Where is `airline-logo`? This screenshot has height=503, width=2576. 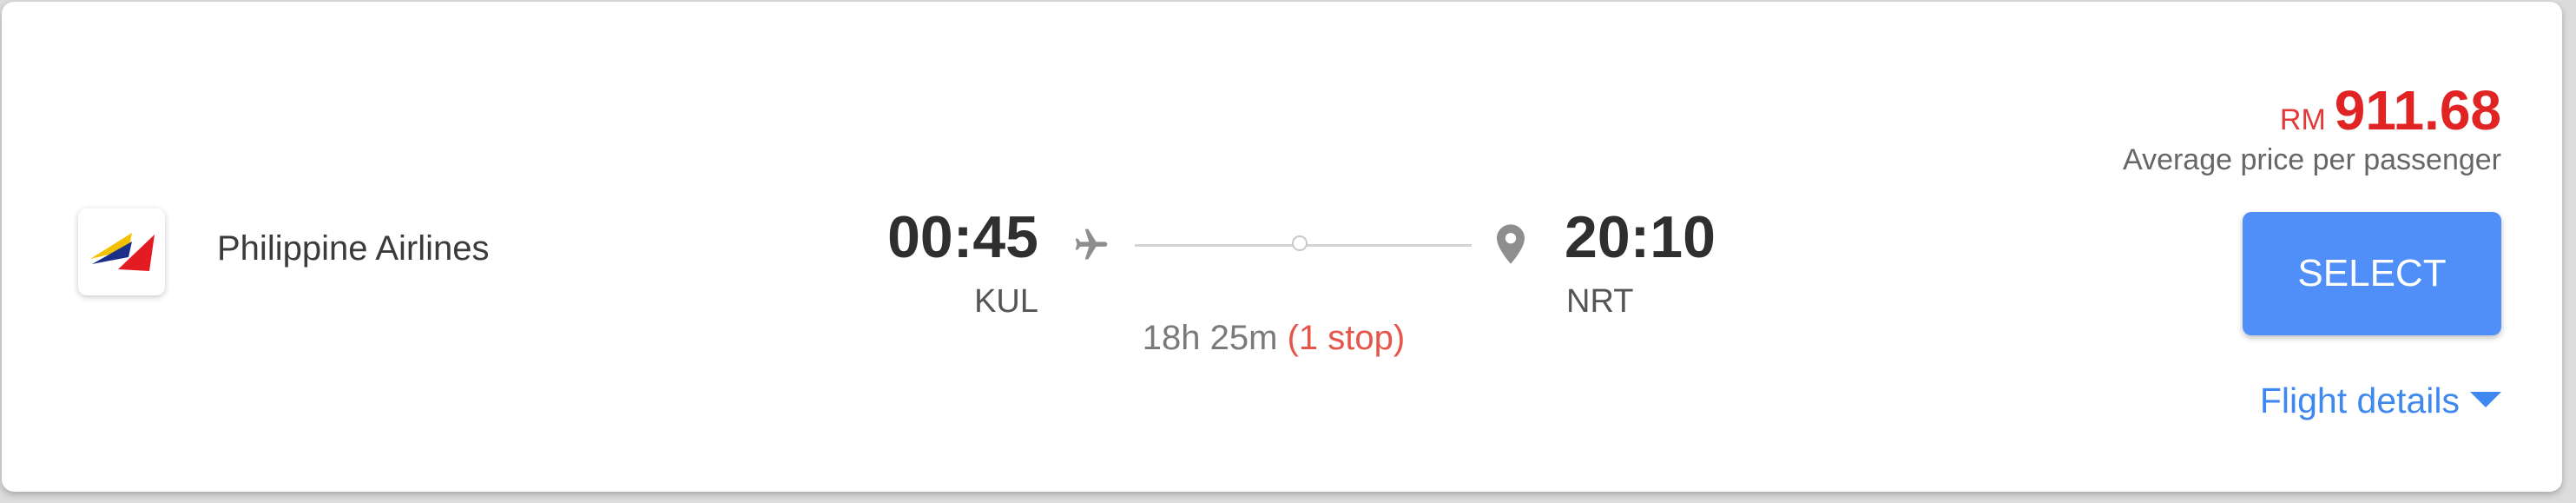
airline-logo is located at coordinates (121, 251).